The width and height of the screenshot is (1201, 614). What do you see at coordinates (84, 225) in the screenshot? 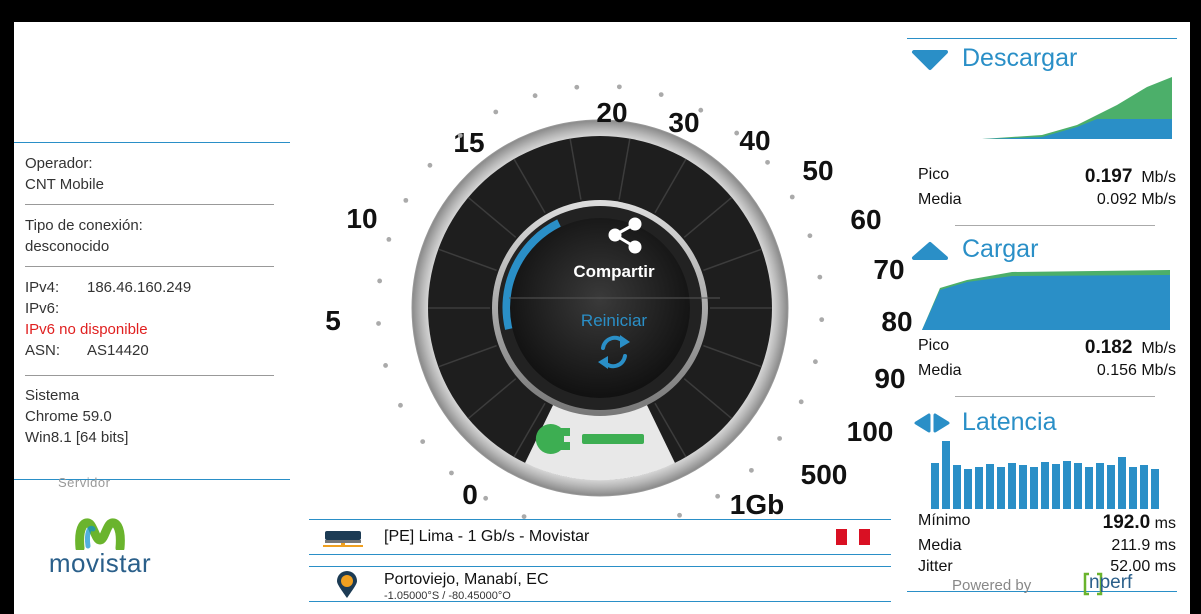
I see `connection-type-label: Tipo de conexión:` at bounding box center [84, 225].